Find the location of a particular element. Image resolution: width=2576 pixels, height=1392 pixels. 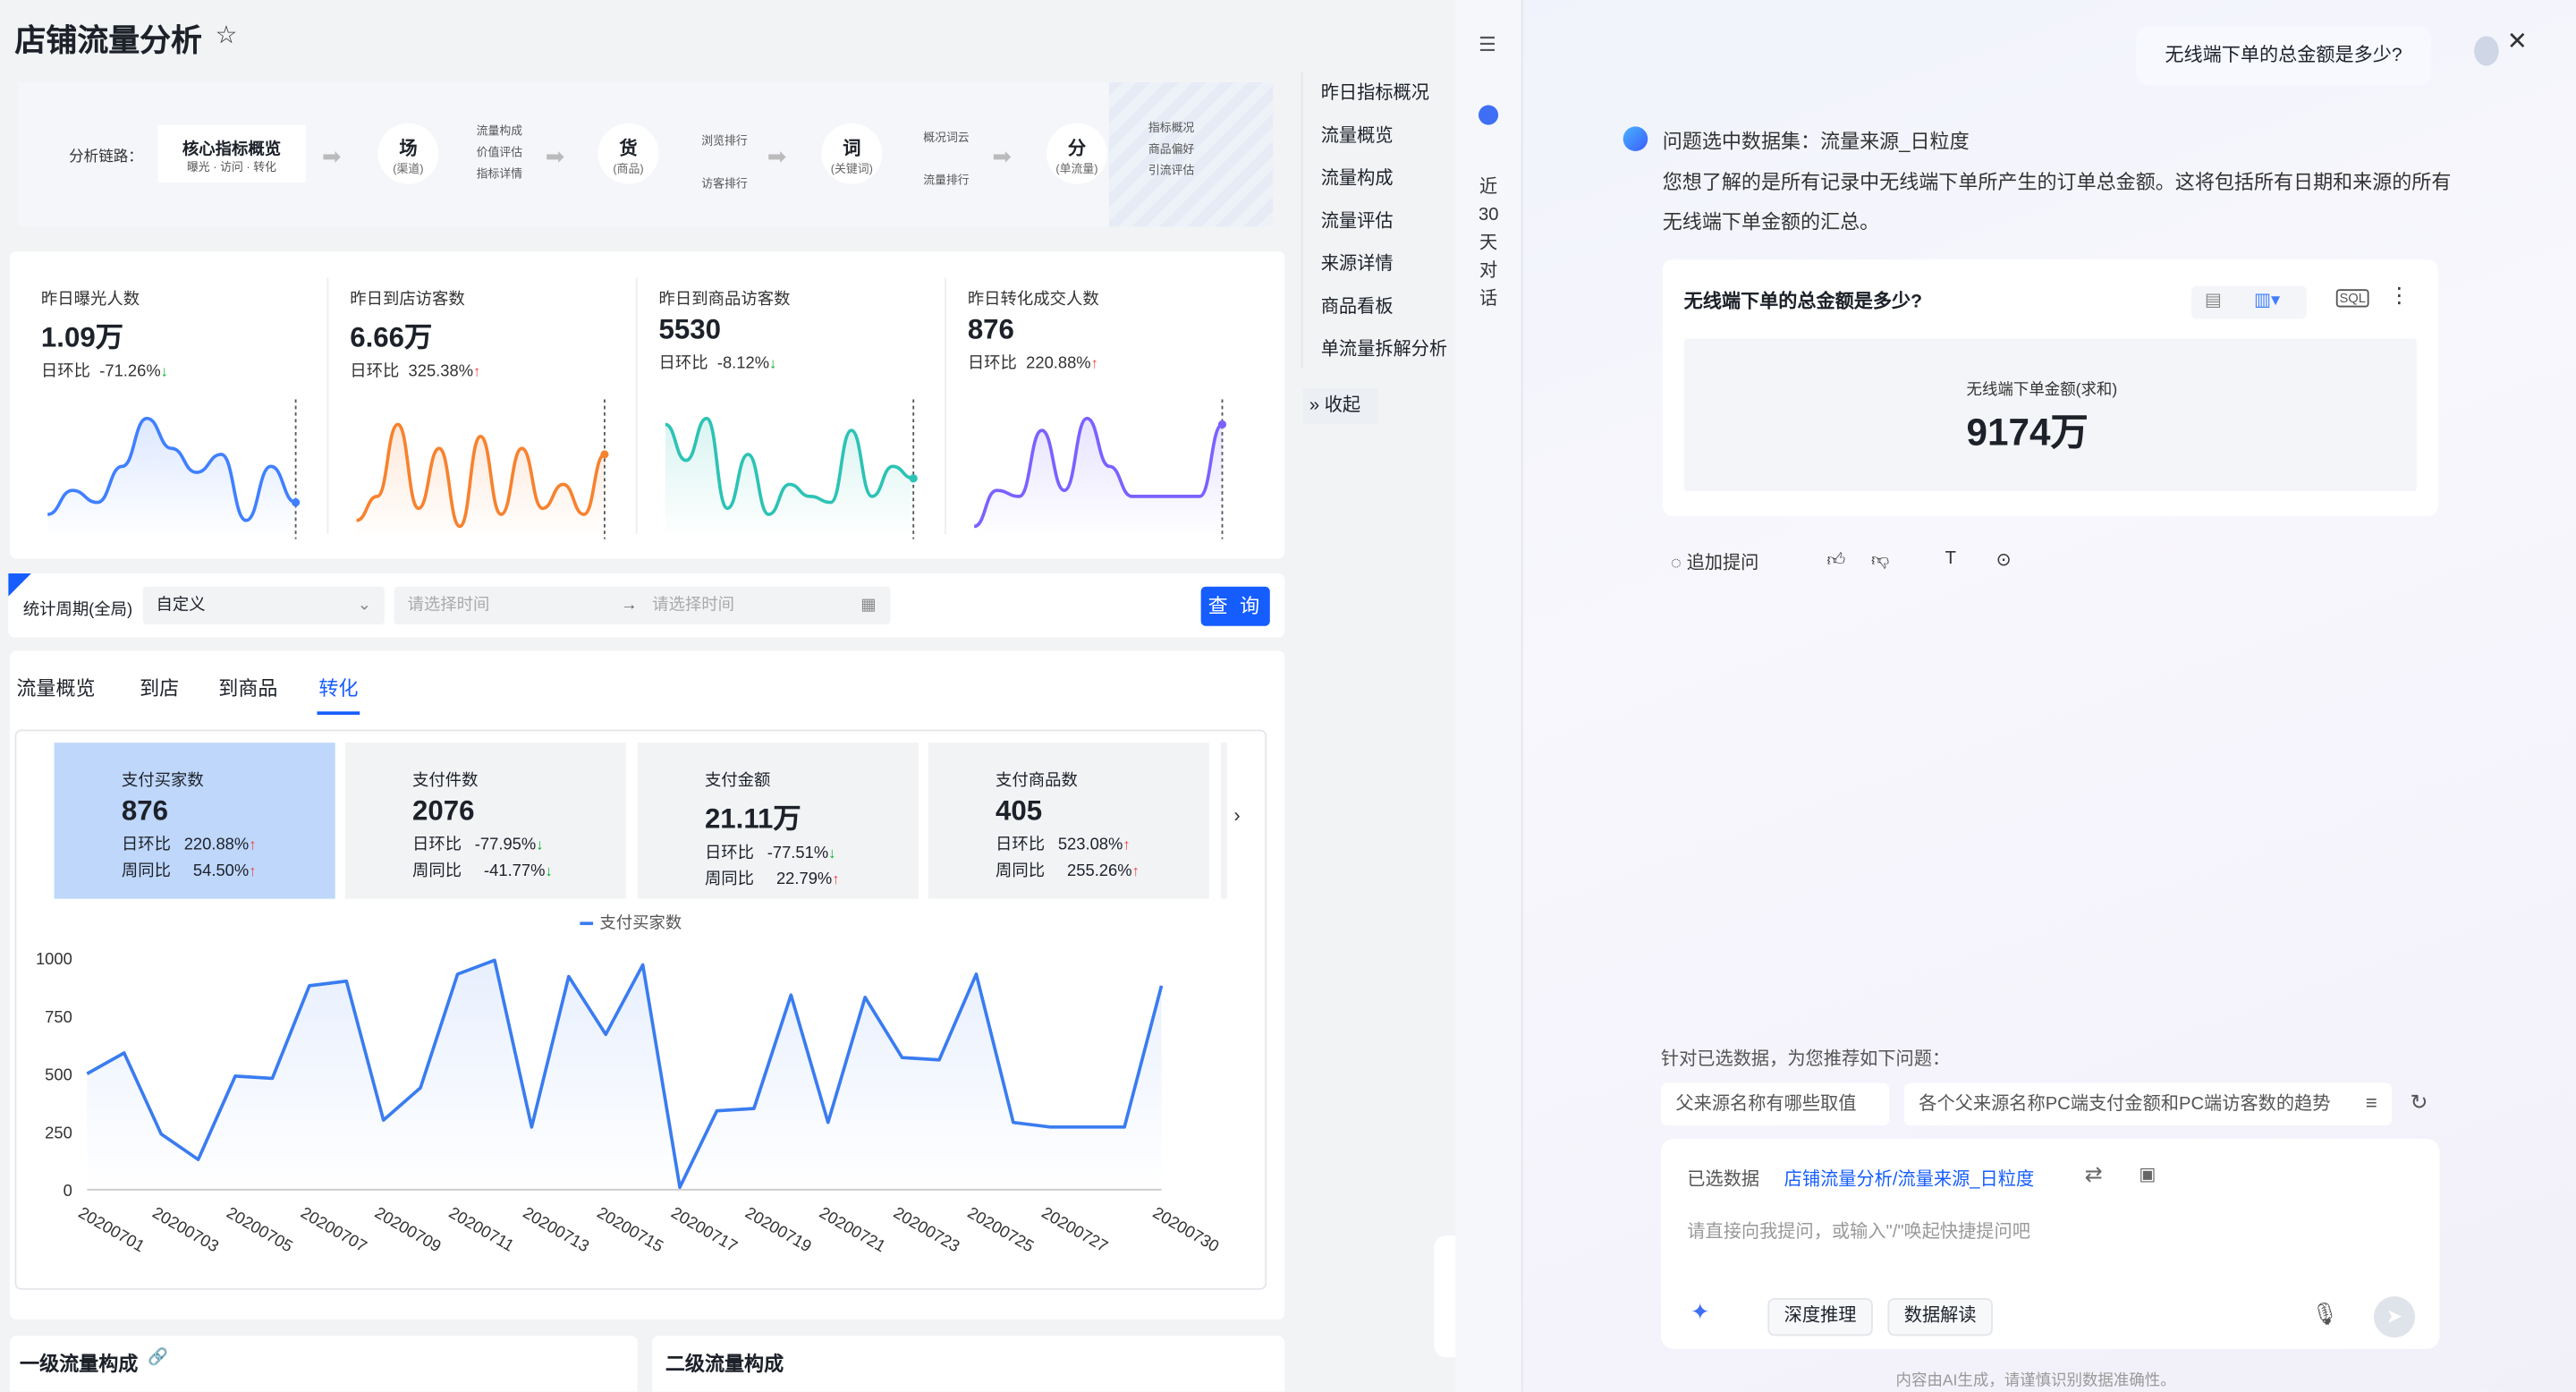

thumbs-down-icon: 👎︎ is located at coordinates (1880, 559).